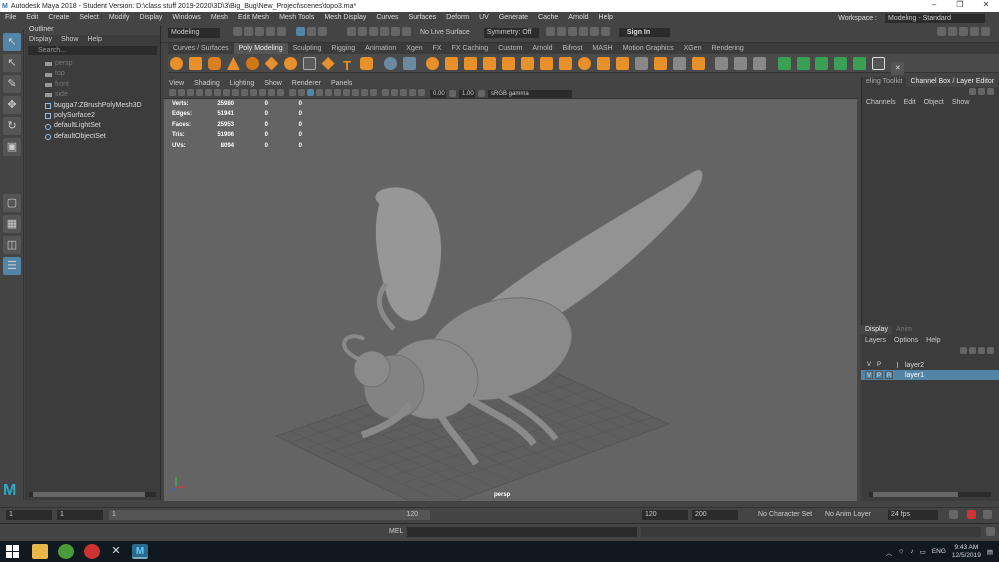 This screenshot has height=562, width=999. I want to click on layer-menu-options: Options, so click(906, 341).